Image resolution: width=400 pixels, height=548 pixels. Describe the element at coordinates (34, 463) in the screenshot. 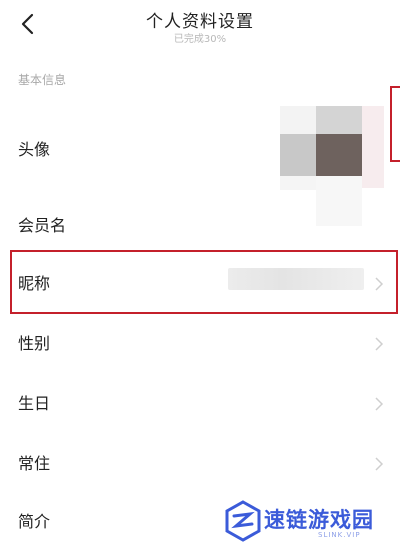

I see `row-label-residence: 常住` at that location.